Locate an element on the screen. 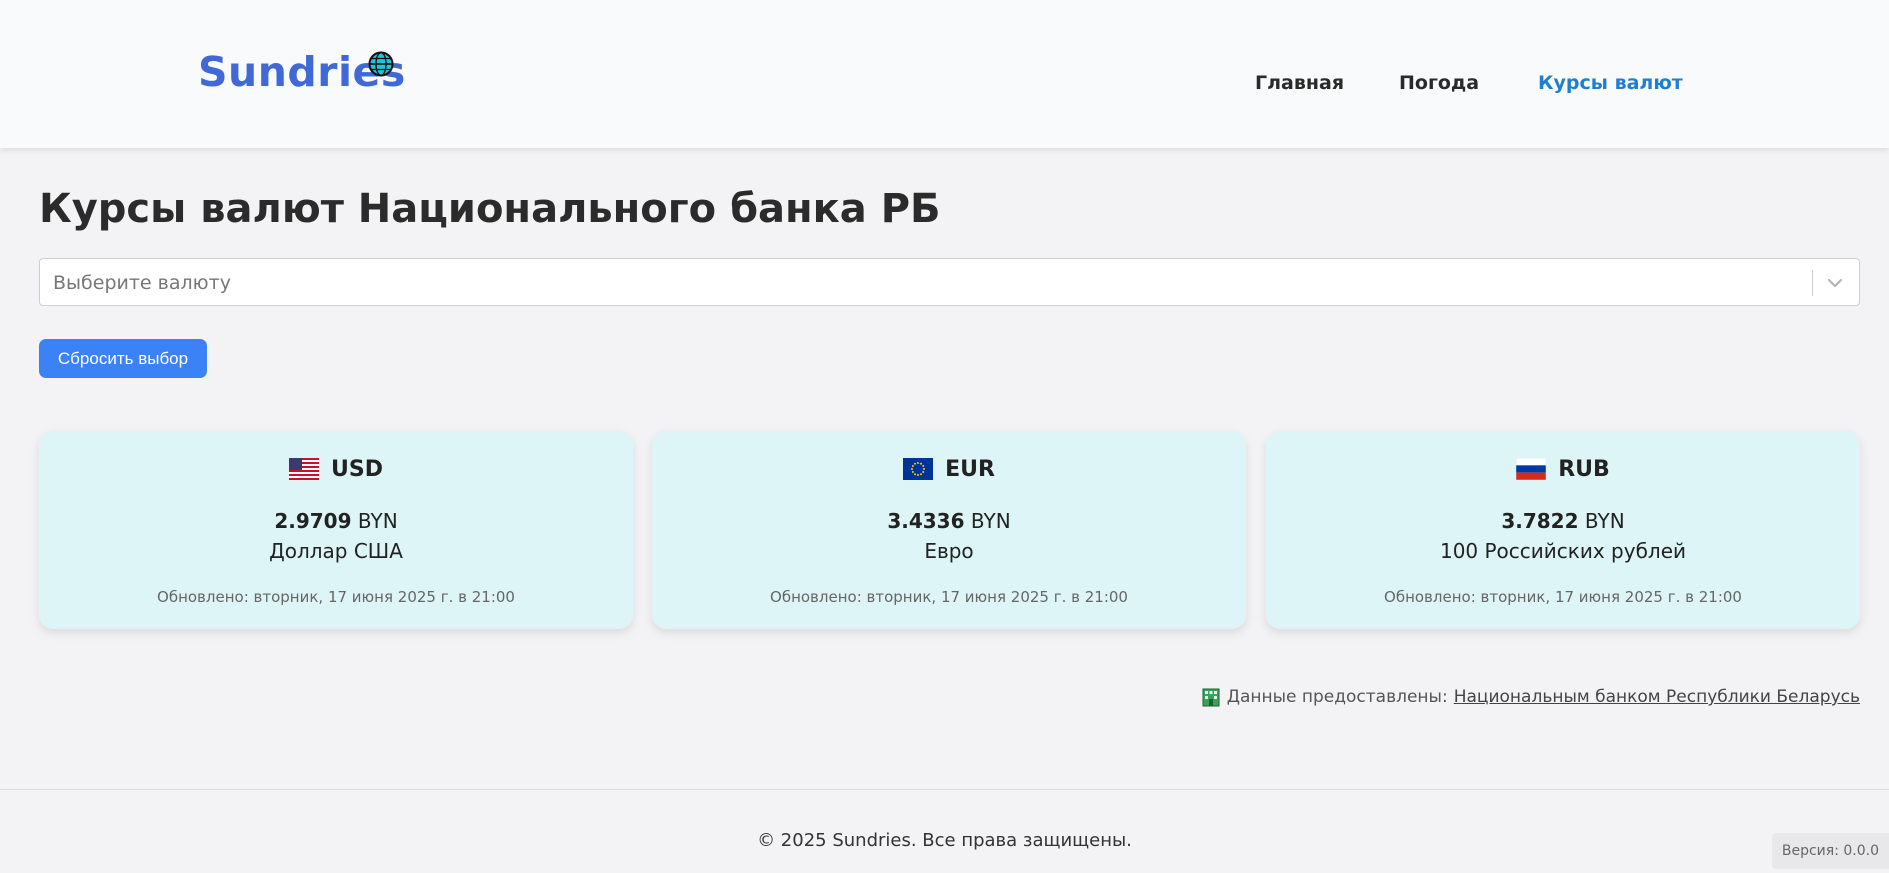 The height and width of the screenshot is (873, 1889). bank-building-icon is located at coordinates (1211, 697).